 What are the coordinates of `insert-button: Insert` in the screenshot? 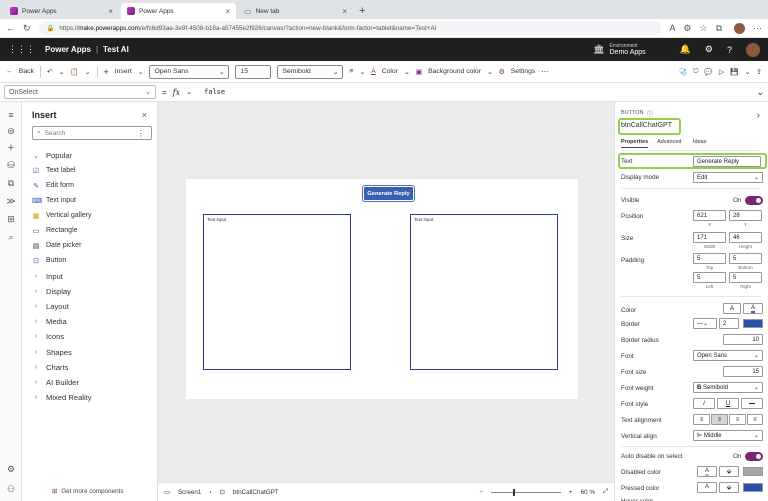 It's located at (123, 71).